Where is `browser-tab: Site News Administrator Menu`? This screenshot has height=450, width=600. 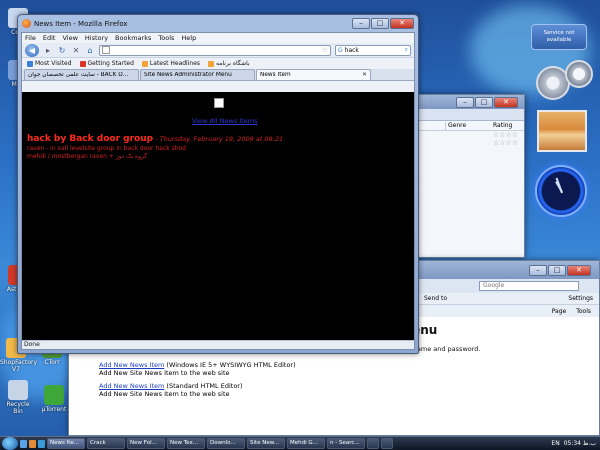 browser-tab: Site News Administrator Menu is located at coordinates (197, 74).